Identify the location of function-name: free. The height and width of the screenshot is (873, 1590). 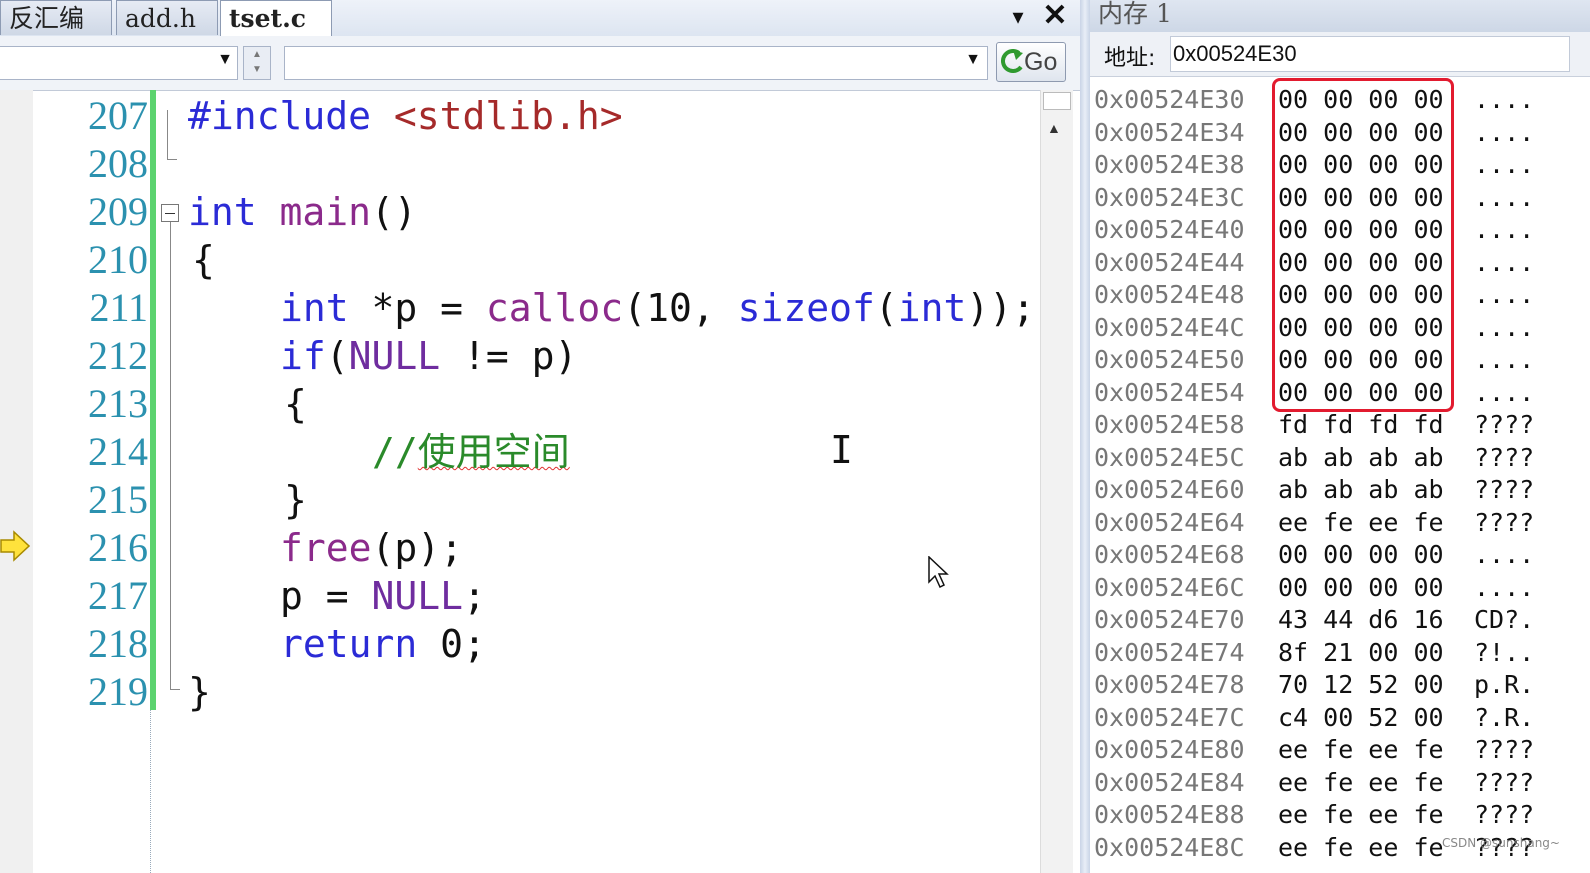
(326, 548).